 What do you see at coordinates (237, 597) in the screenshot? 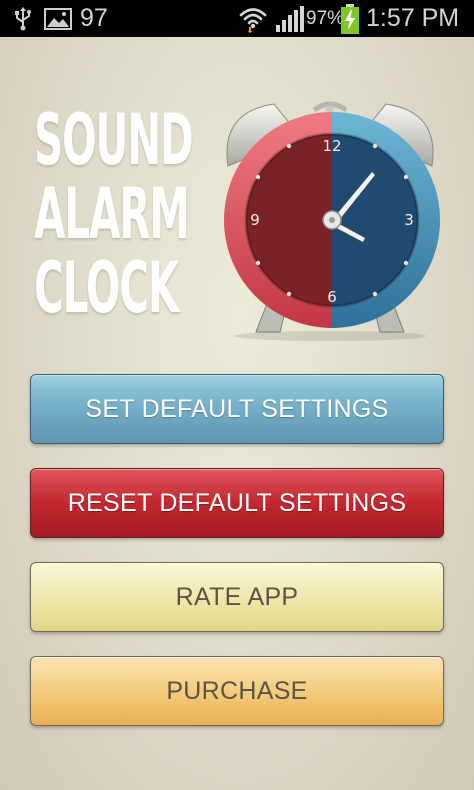
I see `rate-app-button: RATE APP` at bounding box center [237, 597].